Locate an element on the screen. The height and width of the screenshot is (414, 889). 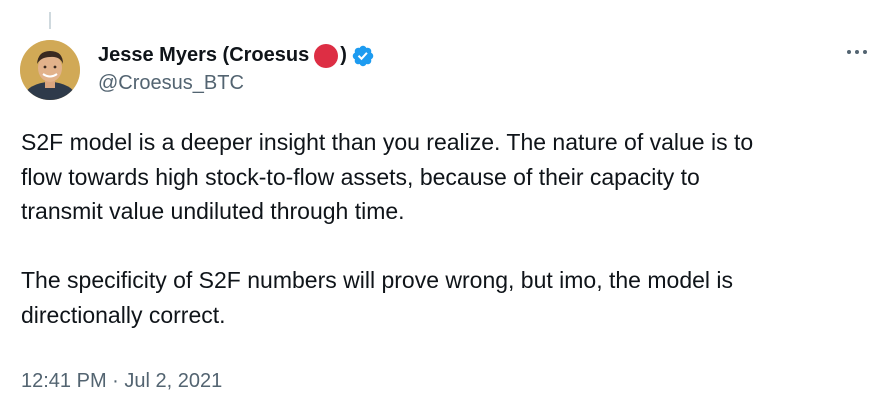
red-circle-icon is located at coordinates (326, 56).